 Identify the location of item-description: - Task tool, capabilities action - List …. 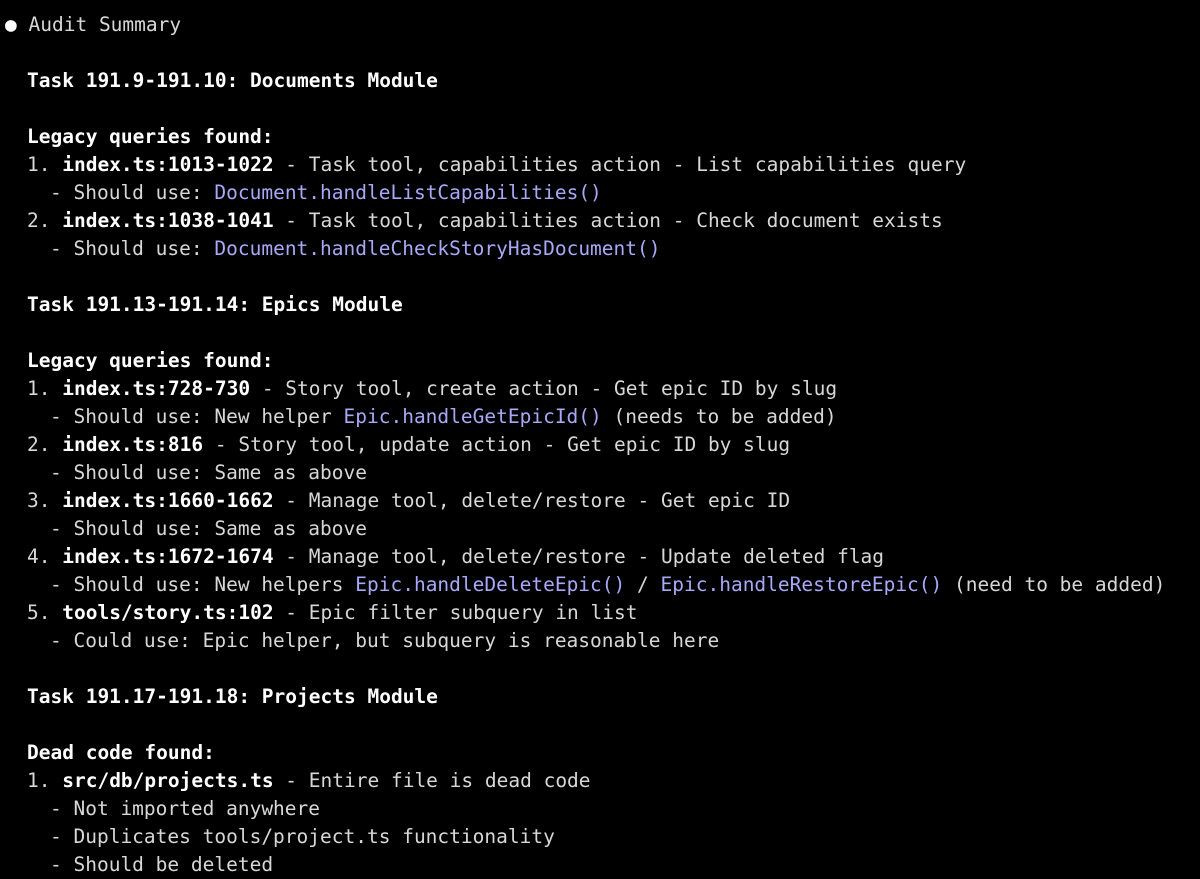
(620, 164).